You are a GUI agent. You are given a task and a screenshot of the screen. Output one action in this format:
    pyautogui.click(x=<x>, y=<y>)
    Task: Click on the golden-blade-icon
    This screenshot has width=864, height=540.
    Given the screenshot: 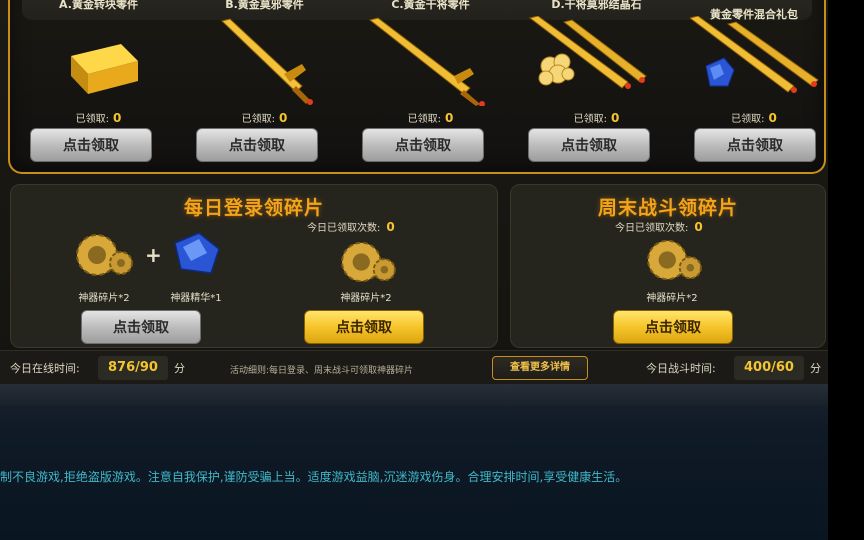 What is the action you would take?
    pyautogui.click(x=426, y=61)
    